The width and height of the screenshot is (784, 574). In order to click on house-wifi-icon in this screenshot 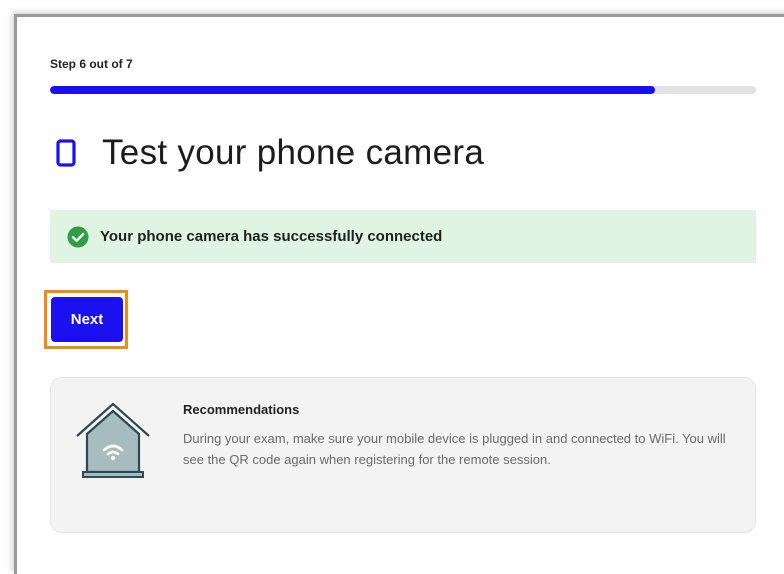, I will do `click(113, 440)`.